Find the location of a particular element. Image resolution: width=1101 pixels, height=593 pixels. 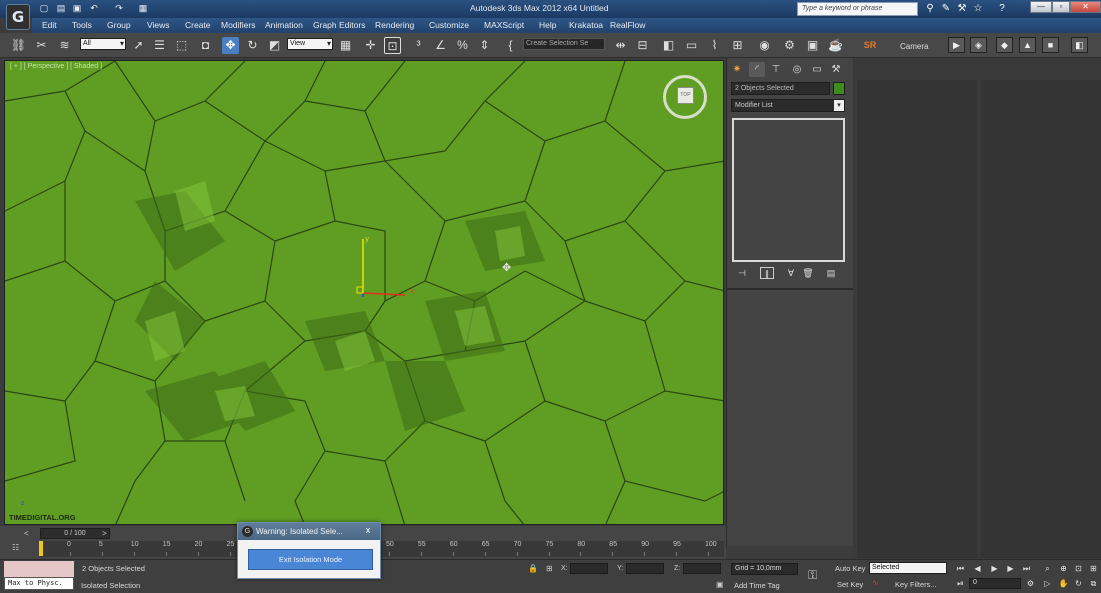

camera-view-icon: ◈ is located at coordinates (978, 45).